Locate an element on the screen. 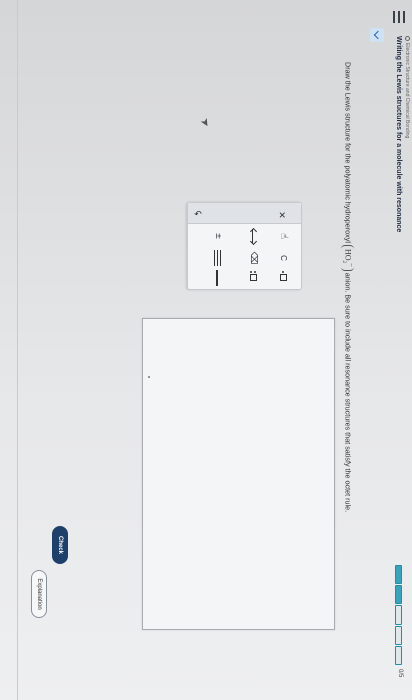 This screenshot has height=700, width=412. carbon-atom-tool: C is located at coordinates (283, 258).